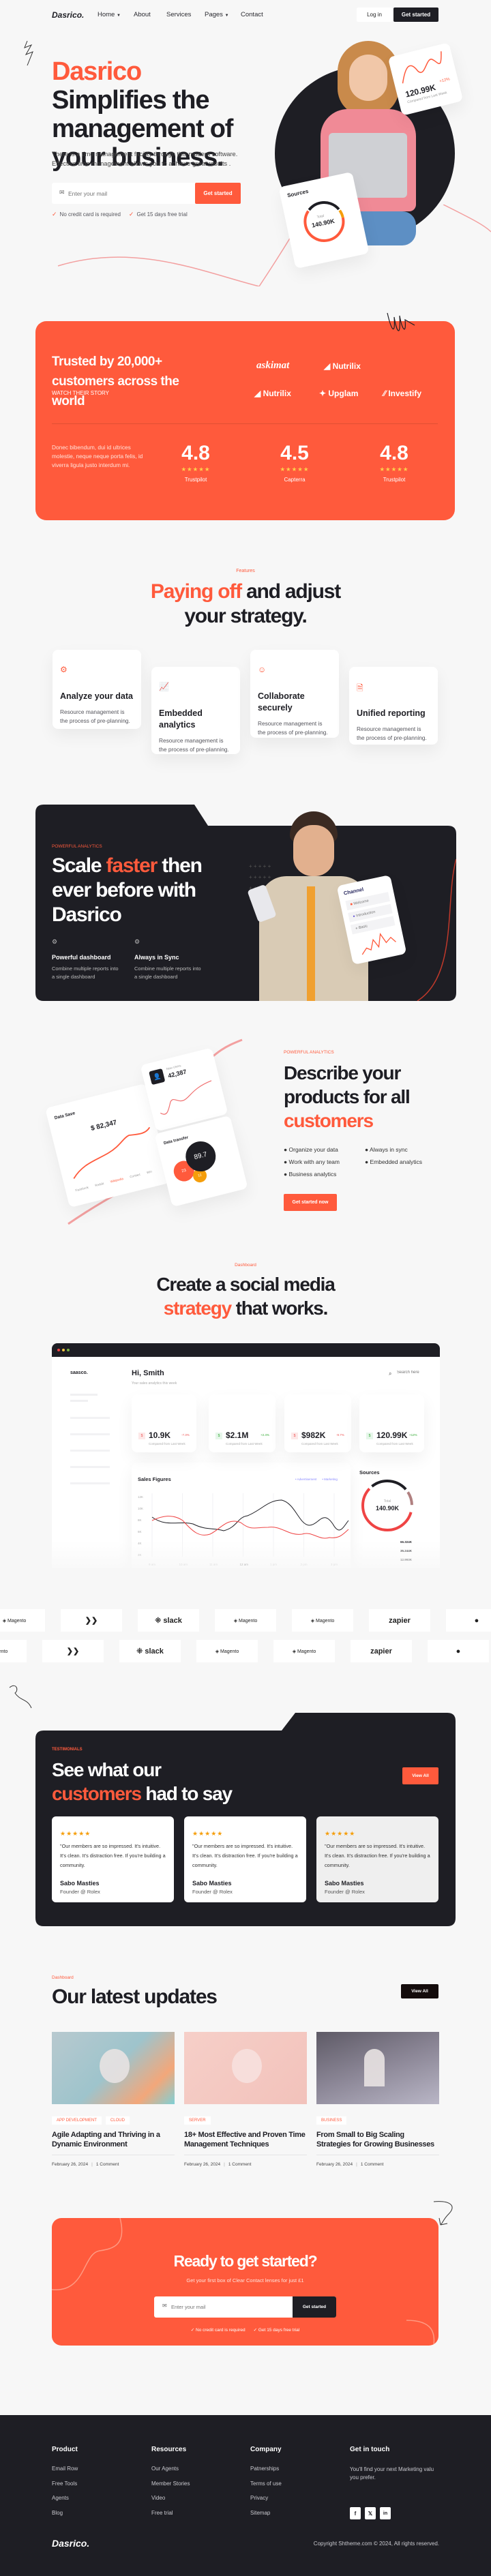 Image resolution: width=491 pixels, height=2576 pixels. I want to click on minimize-dot, so click(63, 1350).